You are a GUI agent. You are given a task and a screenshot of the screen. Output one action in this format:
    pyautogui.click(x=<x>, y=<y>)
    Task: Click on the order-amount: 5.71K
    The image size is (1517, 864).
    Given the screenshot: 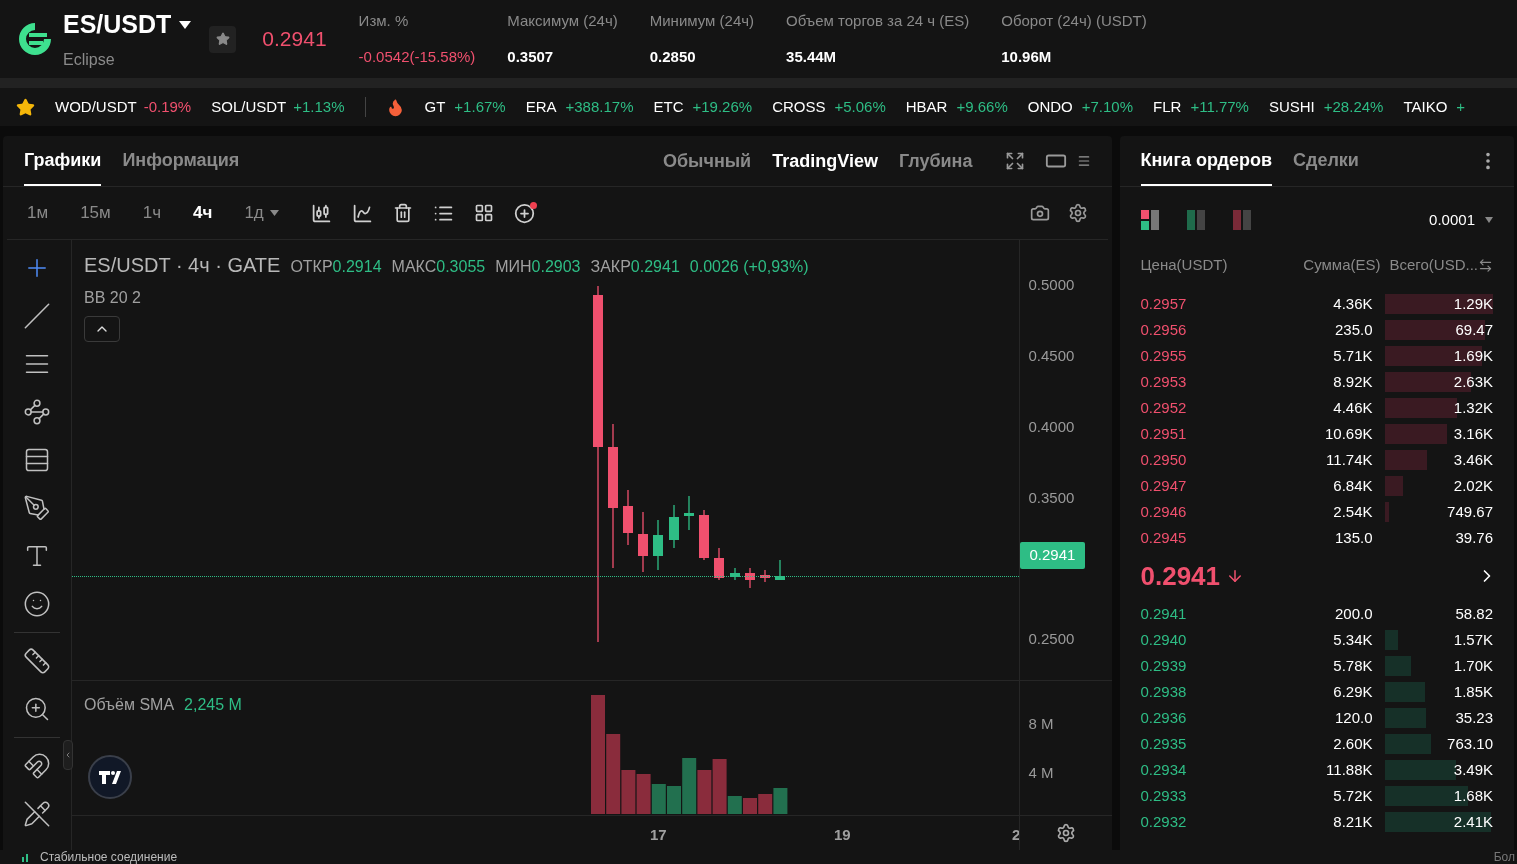 What is the action you would take?
    pyautogui.click(x=1352, y=355)
    